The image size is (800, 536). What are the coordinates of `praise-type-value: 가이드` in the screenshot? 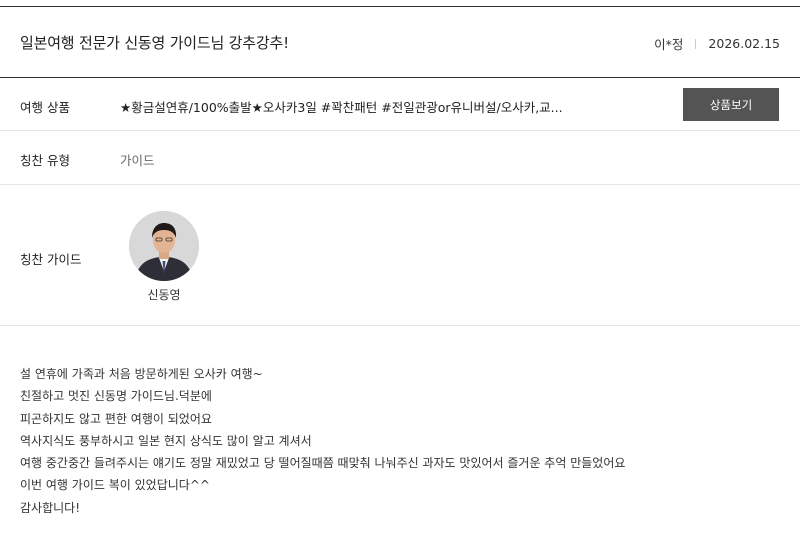 It's located at (137, 160).